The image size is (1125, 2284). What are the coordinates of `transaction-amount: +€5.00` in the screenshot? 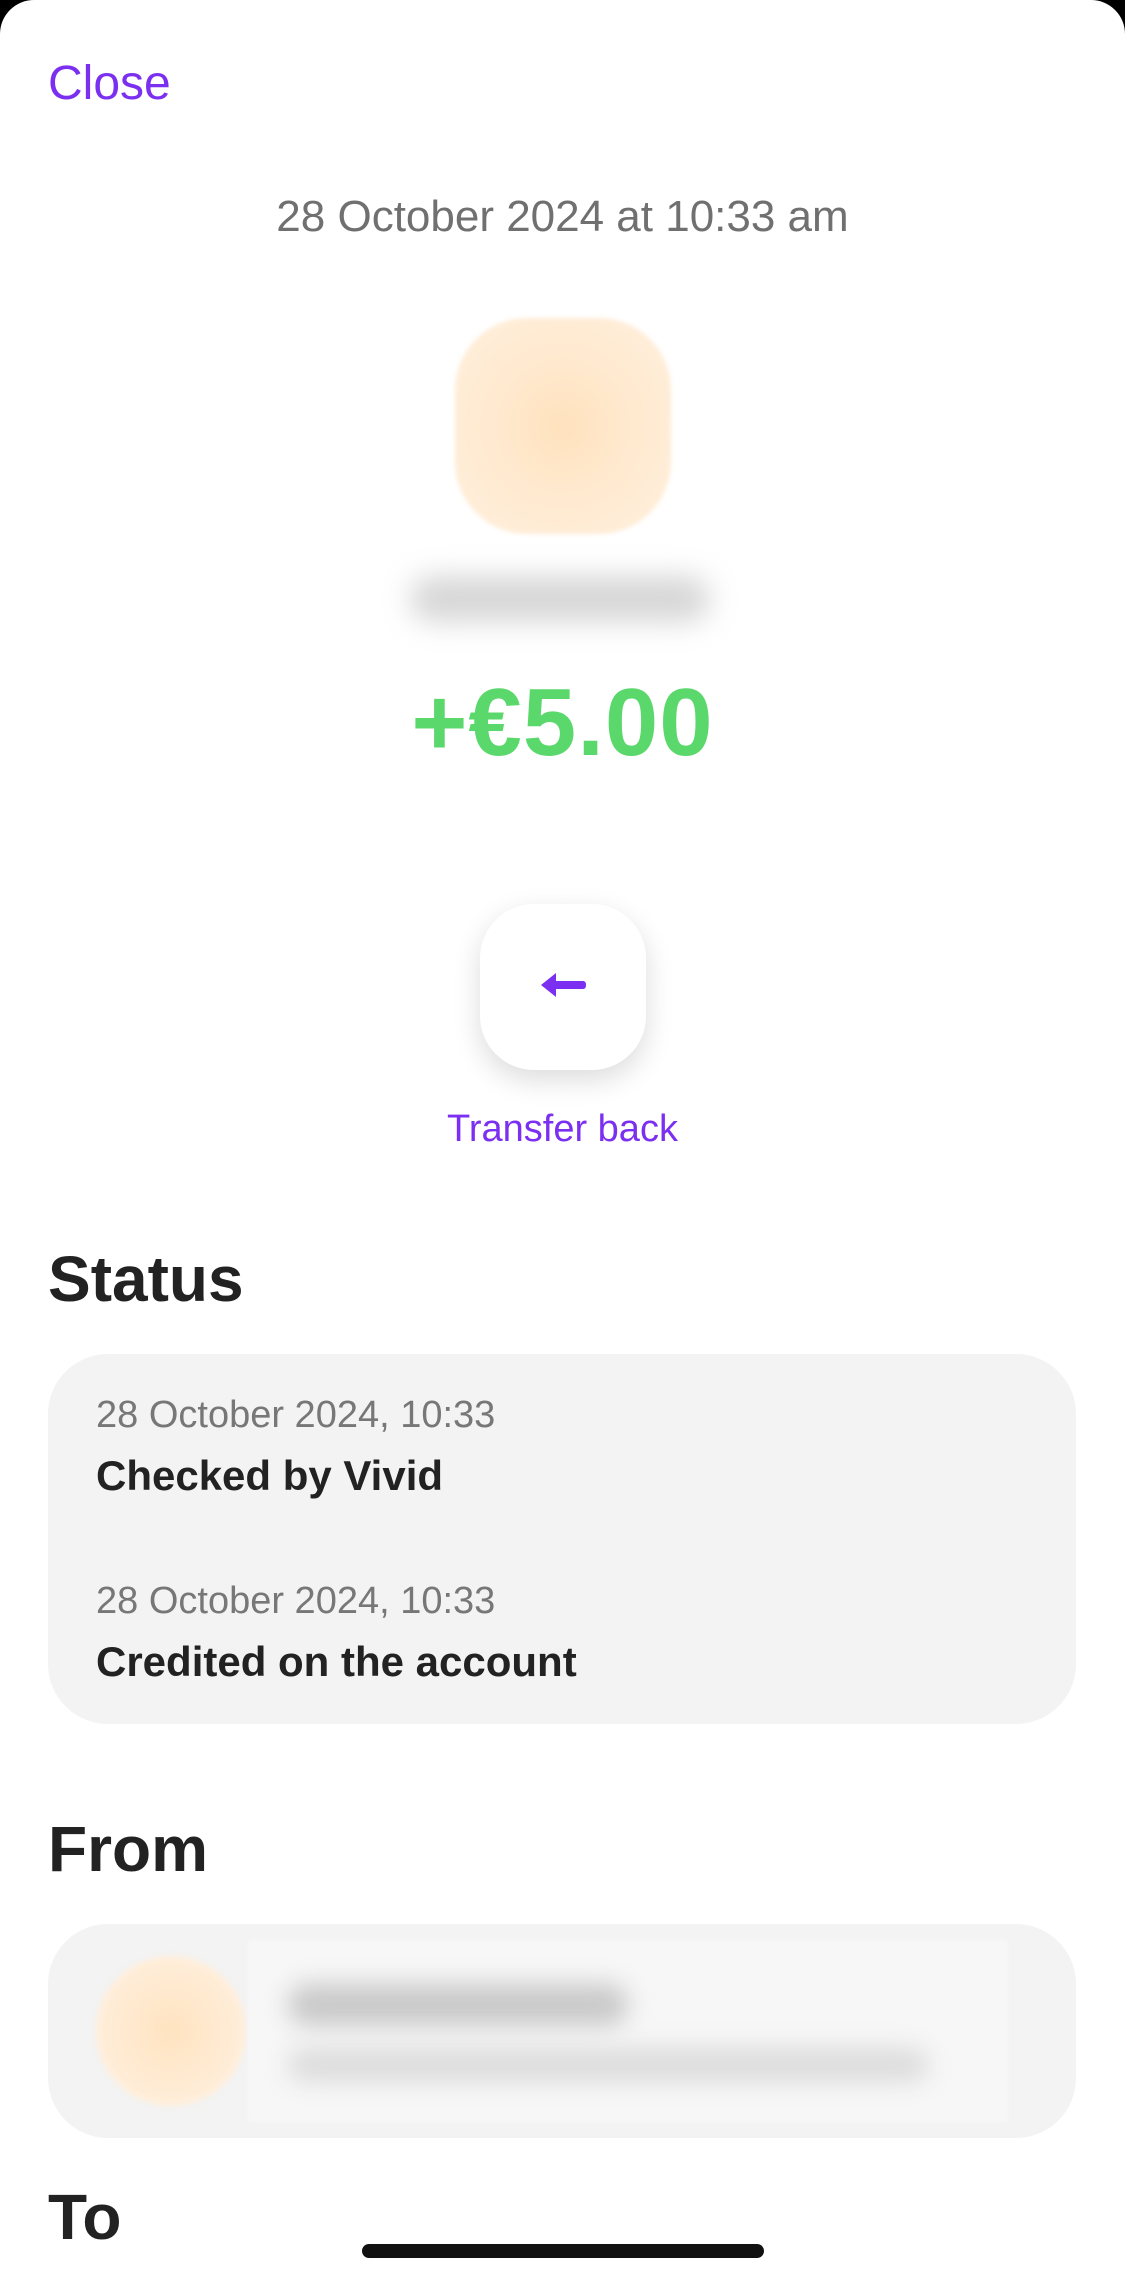 It's located at (562, 722).